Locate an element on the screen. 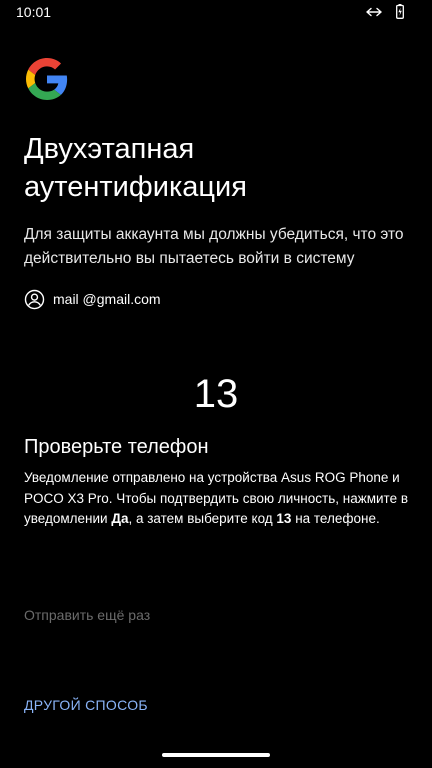 The image size is (432, 768). status-time: 10:01 is located at coordinates (34, 12).